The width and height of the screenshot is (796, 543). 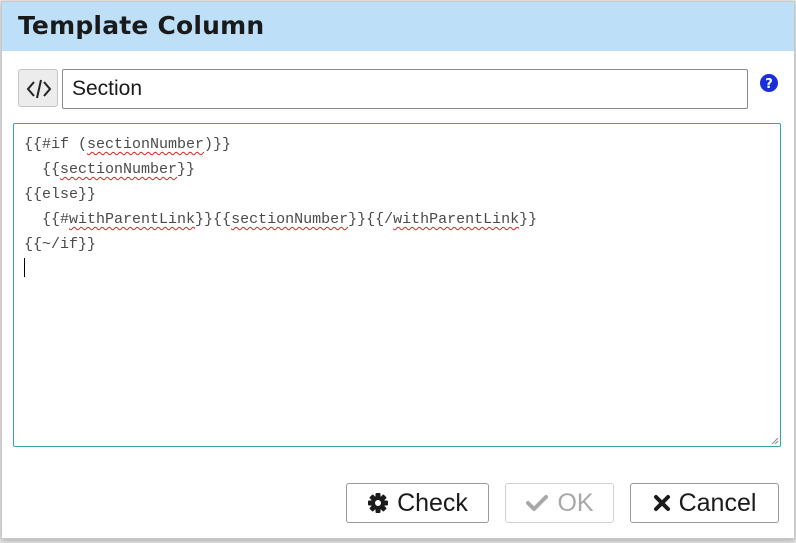 I want to click on code-toggle-button, so click(x=38, y=88).